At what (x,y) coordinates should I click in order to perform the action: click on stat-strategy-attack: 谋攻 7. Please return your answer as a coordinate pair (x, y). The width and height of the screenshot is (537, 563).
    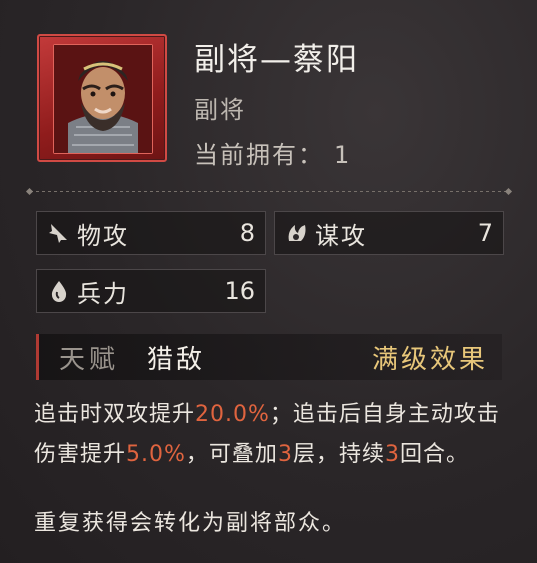
    Looking at the image, I should click on (389, 233).